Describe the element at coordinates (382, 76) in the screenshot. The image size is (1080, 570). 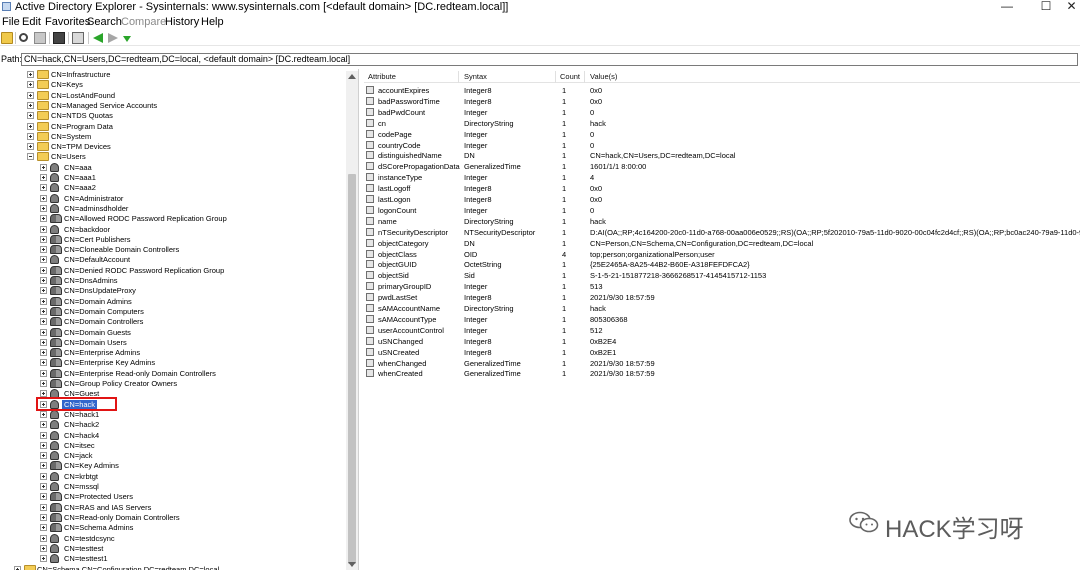
I see `column-header-attribute: Attribute` at that location.